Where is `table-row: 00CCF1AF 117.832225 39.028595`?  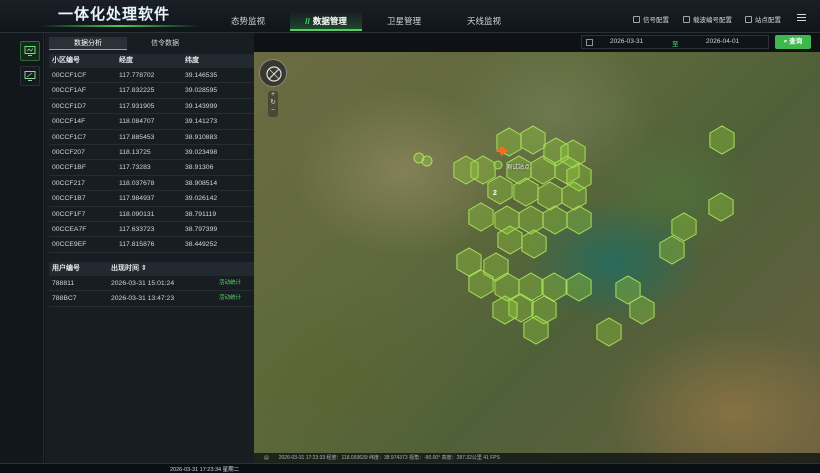 table-row: 00CCF1AF 117.832225 39.028595 is located at coordinates (151, 91).